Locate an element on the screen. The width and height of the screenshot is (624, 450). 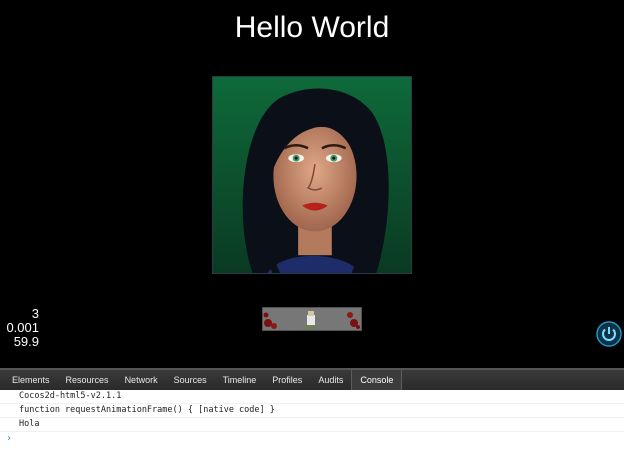
console-line: Hola is located at coordinates (312, 425).